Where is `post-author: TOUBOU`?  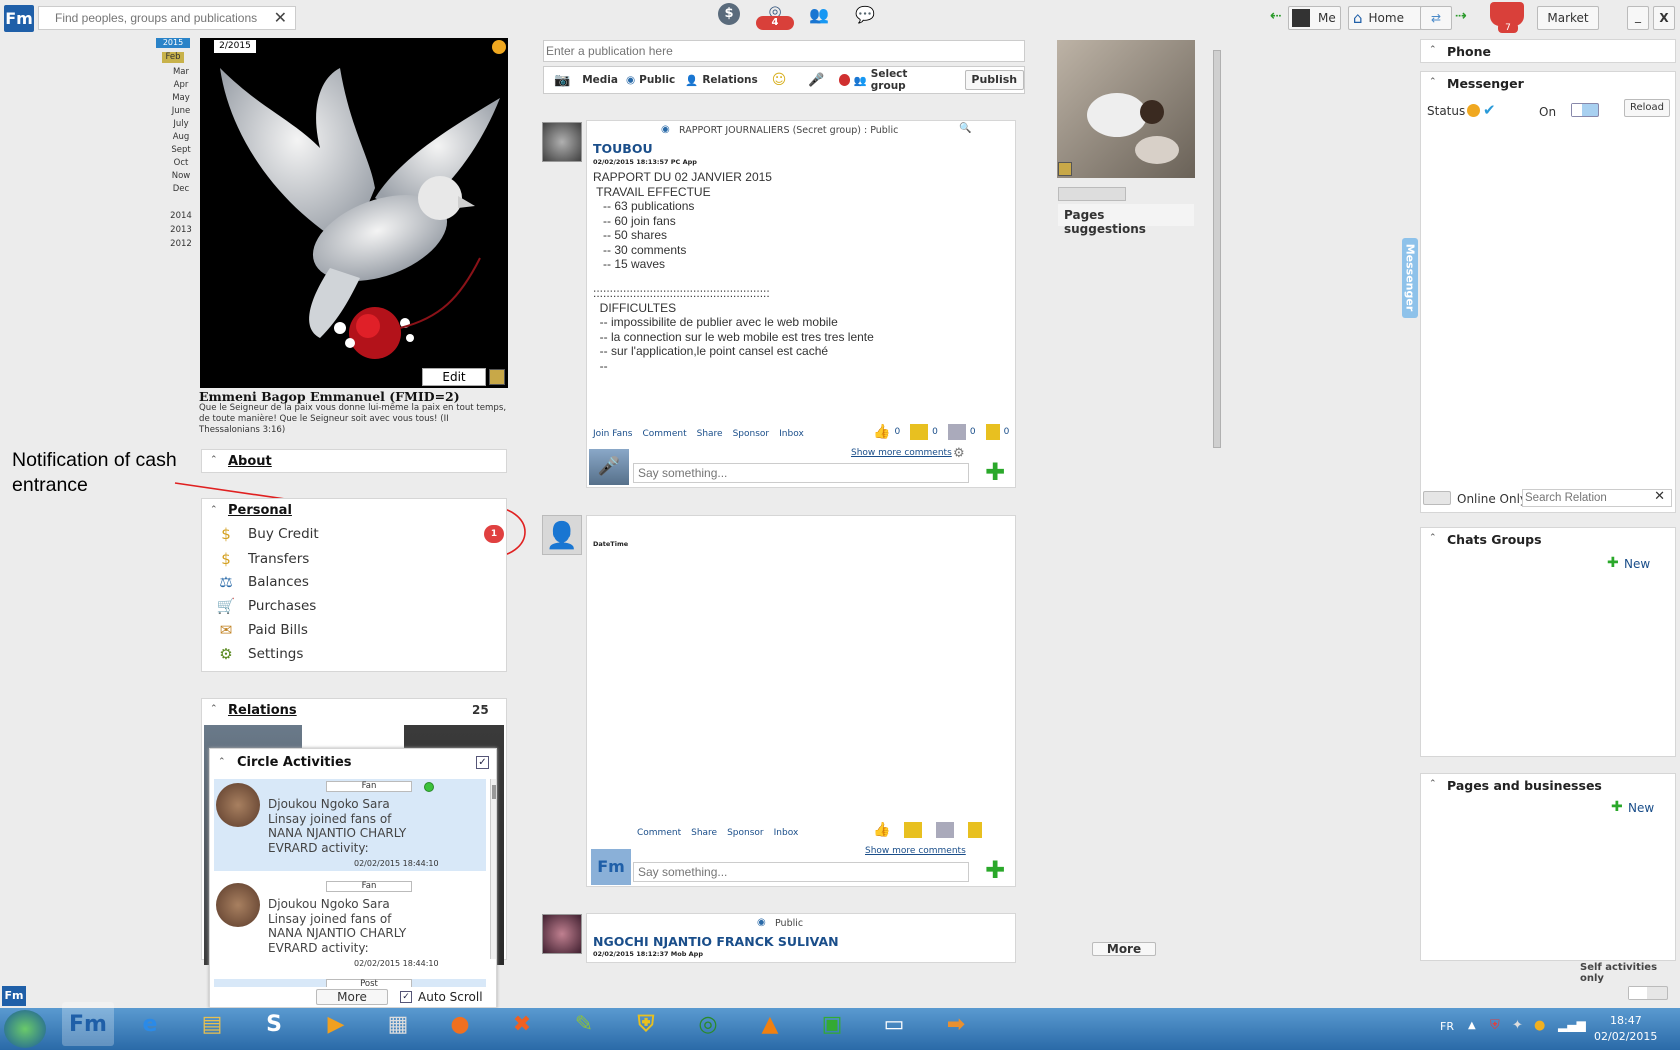 post-author: TOUBOU is located at coordinates (623, 148).